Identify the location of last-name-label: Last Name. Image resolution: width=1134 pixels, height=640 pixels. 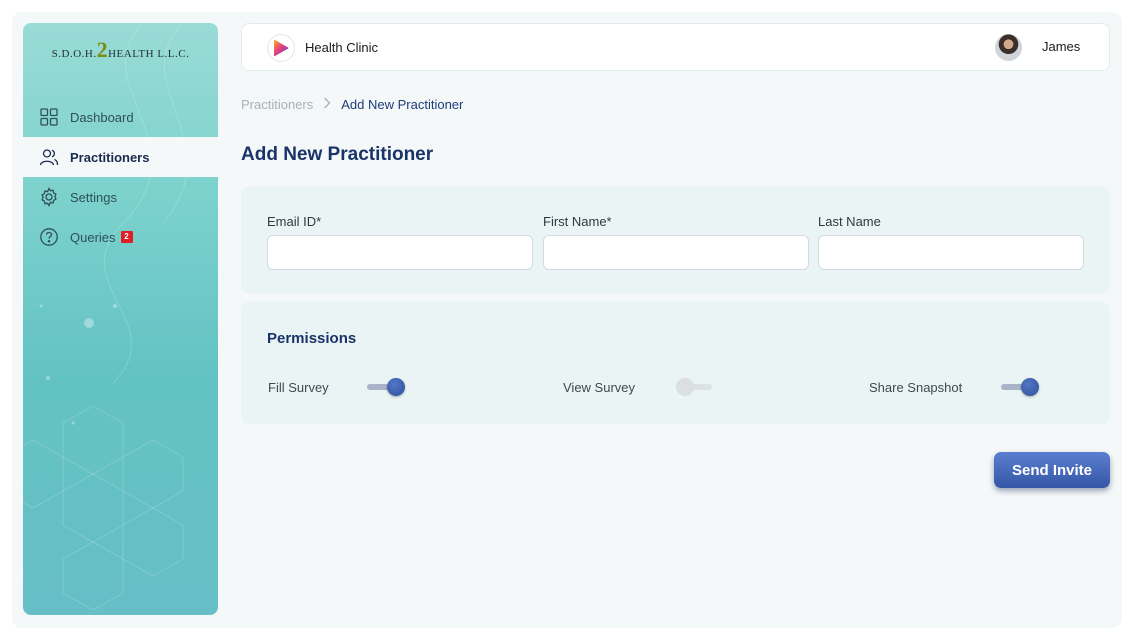
(849, 221).